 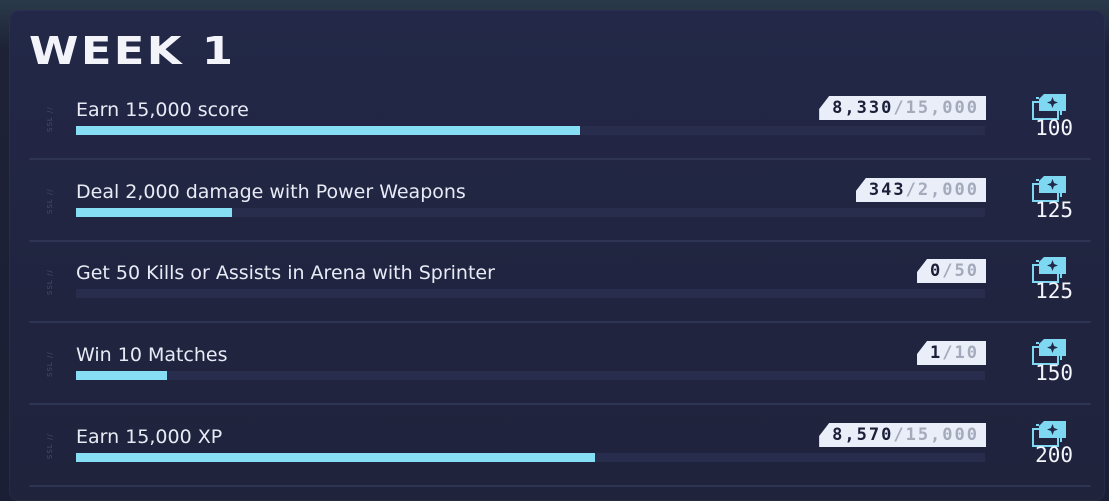 What do you see at coordinates (936, 271) in the screenshot?
I see `progress-current: 0` at bounding box center [936, 271].